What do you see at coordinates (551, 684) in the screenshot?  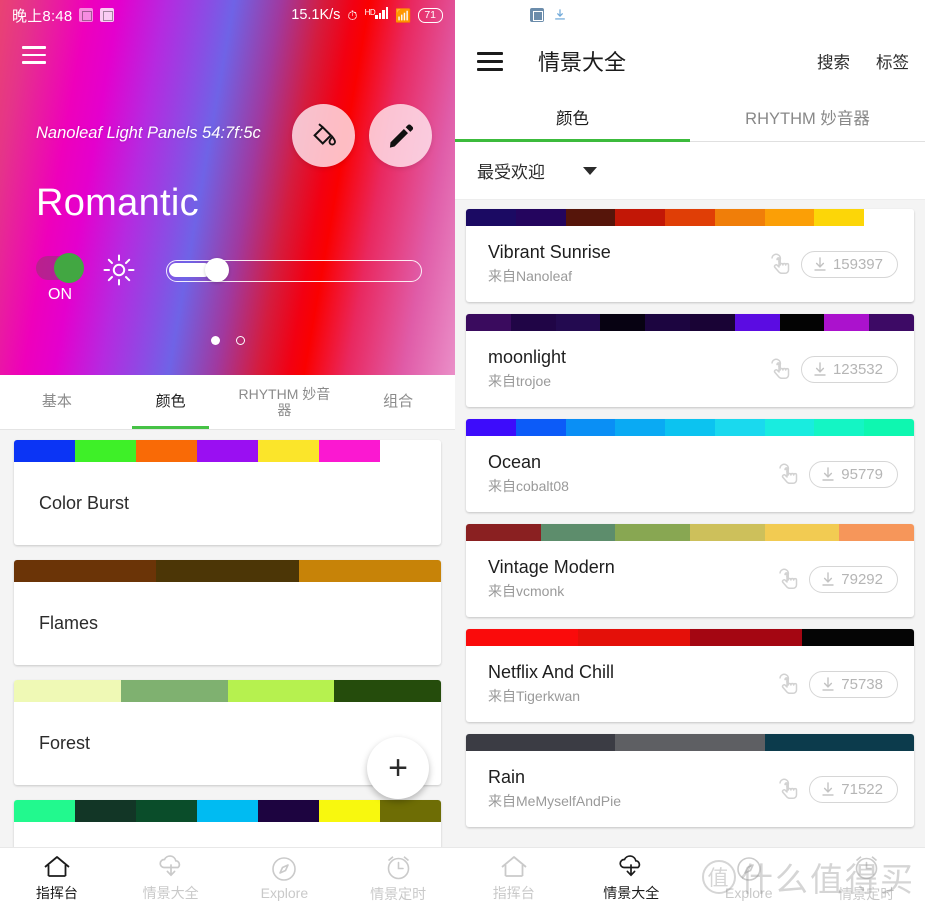 I see `scene-text-group: Netflix And Chill 来自Tigerkwan` at bounding box center [551, 684].